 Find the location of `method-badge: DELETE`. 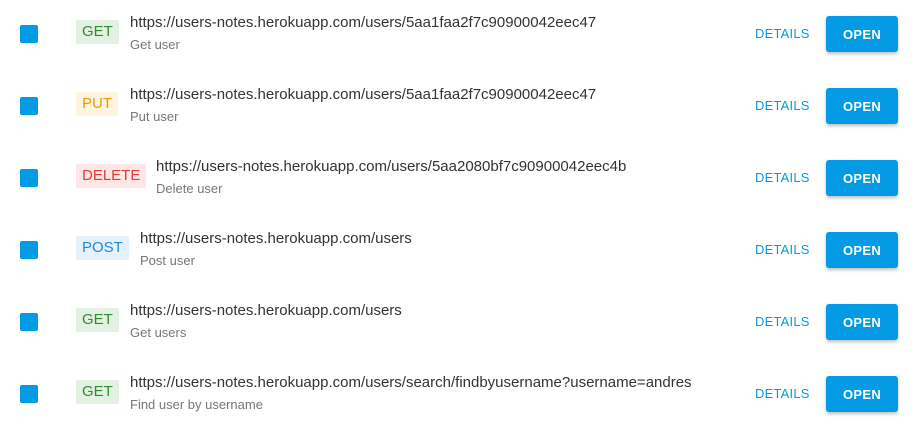

method-badge: DELETE is located at coordinates (111, 176).